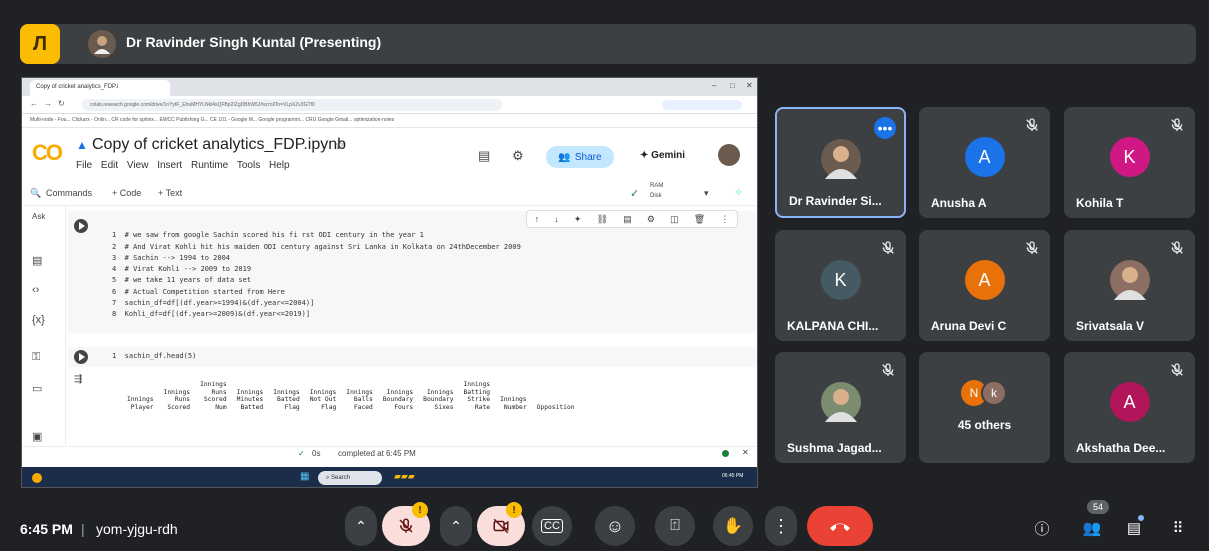 The width and height of the screenshot is (1209, 551). I want to click on participant-tile: Nk 45 others, so click(984, 407).